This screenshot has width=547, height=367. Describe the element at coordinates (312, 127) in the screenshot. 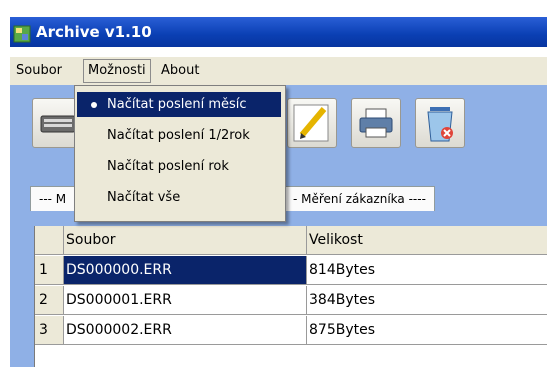

I see `edit-pencil-icon` at that location.